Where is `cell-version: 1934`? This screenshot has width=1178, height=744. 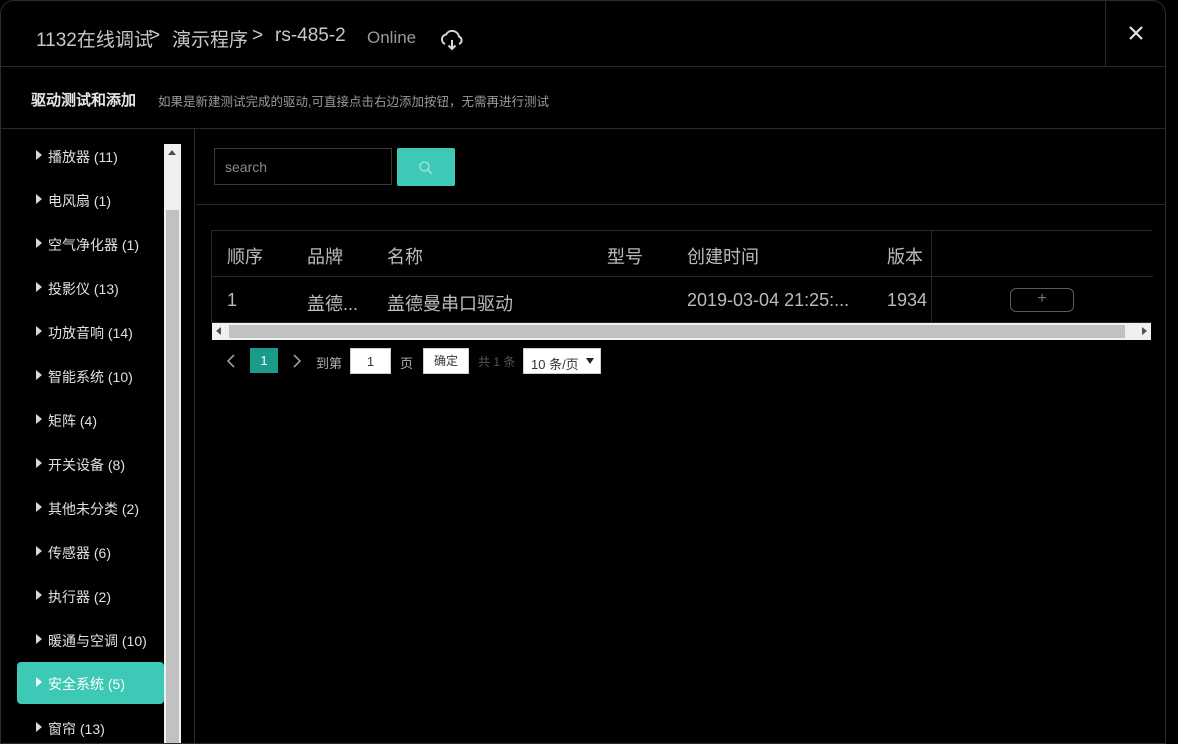
cell-version: 1934 is located at coordinates (907, 300).